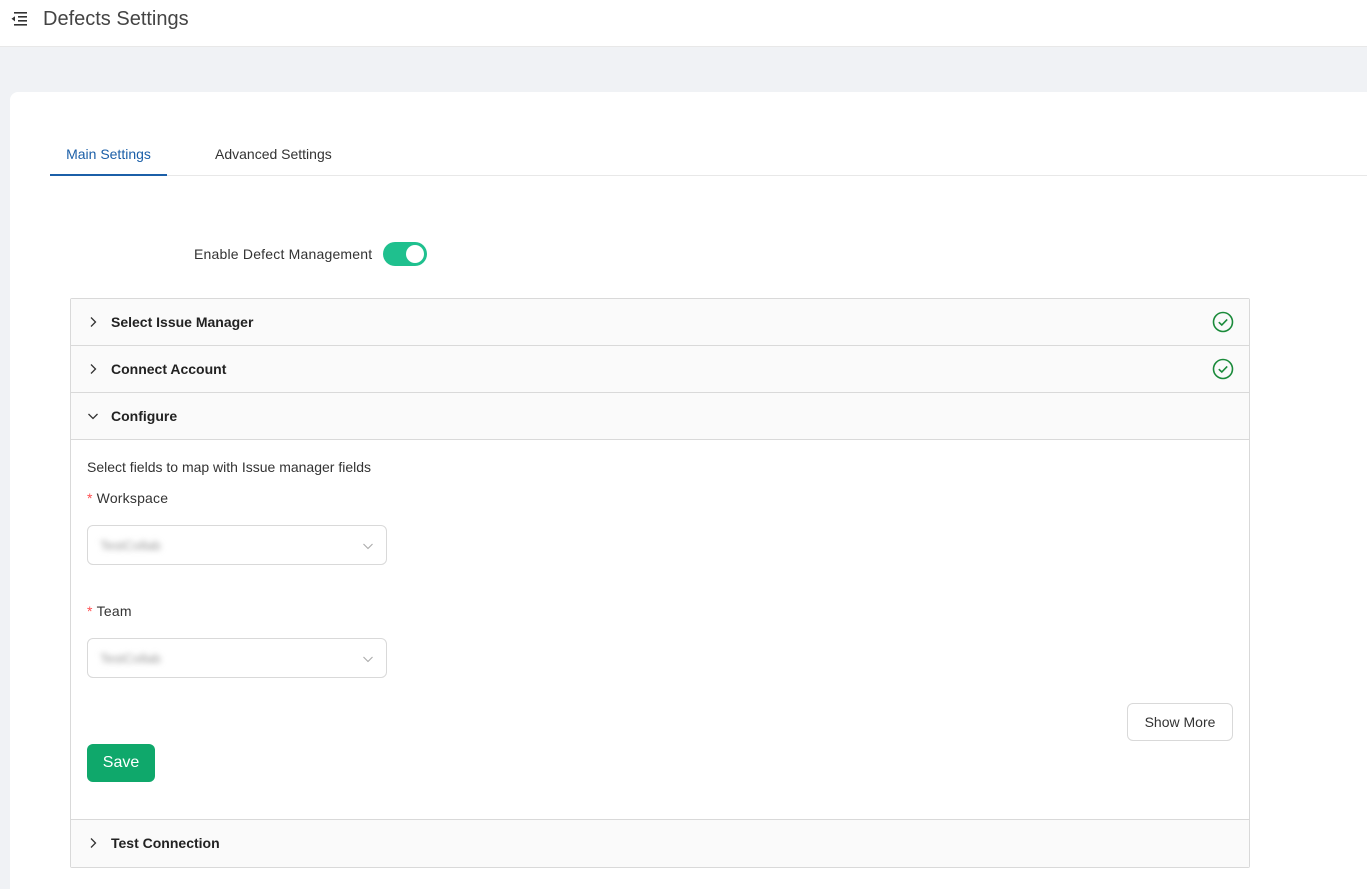 This screenshot has width=1367, height=889. I want to click on workspace-select-value: TestCollab, so click(130, 545).